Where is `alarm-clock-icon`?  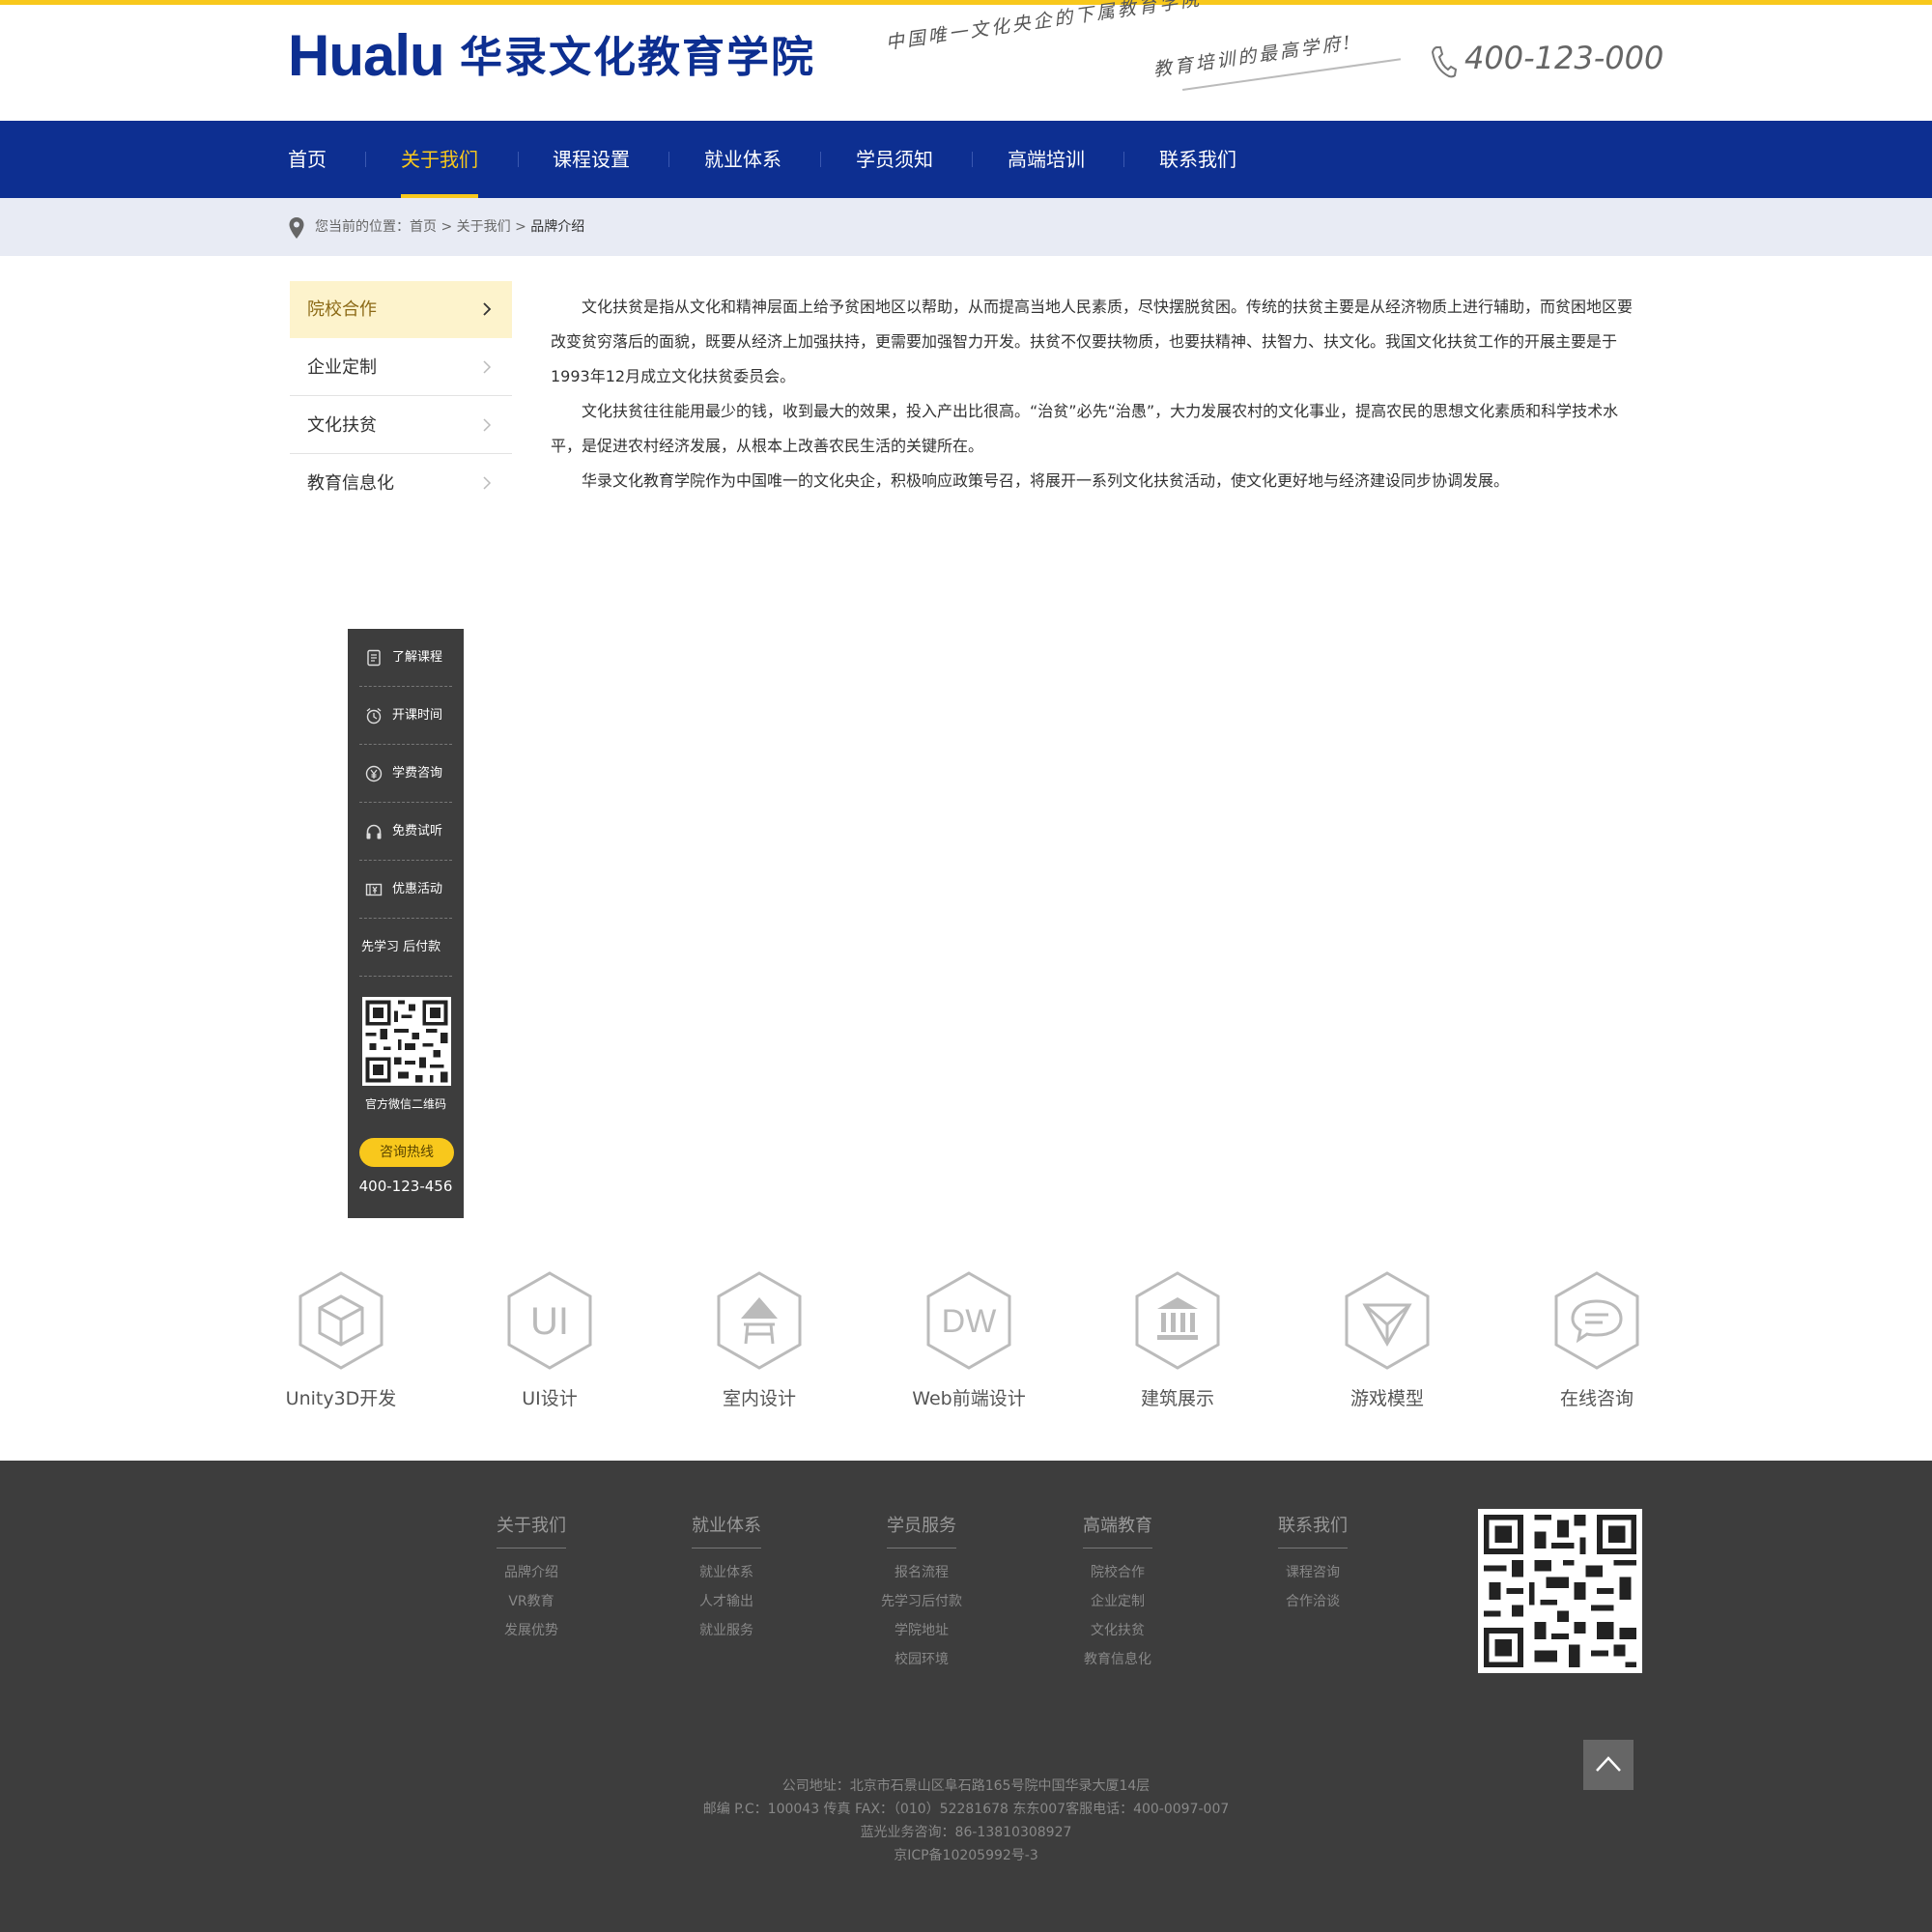
alarm-clock-icon is located at coordinates (374, 716).